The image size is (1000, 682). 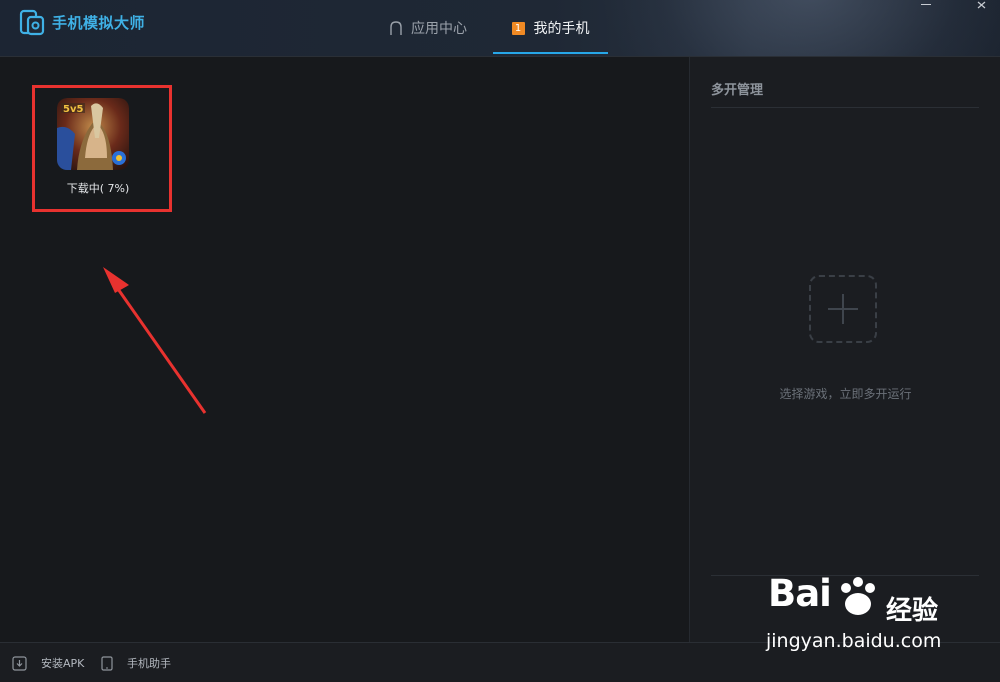 I want to click on close-icon, so click(x=982, y=7).